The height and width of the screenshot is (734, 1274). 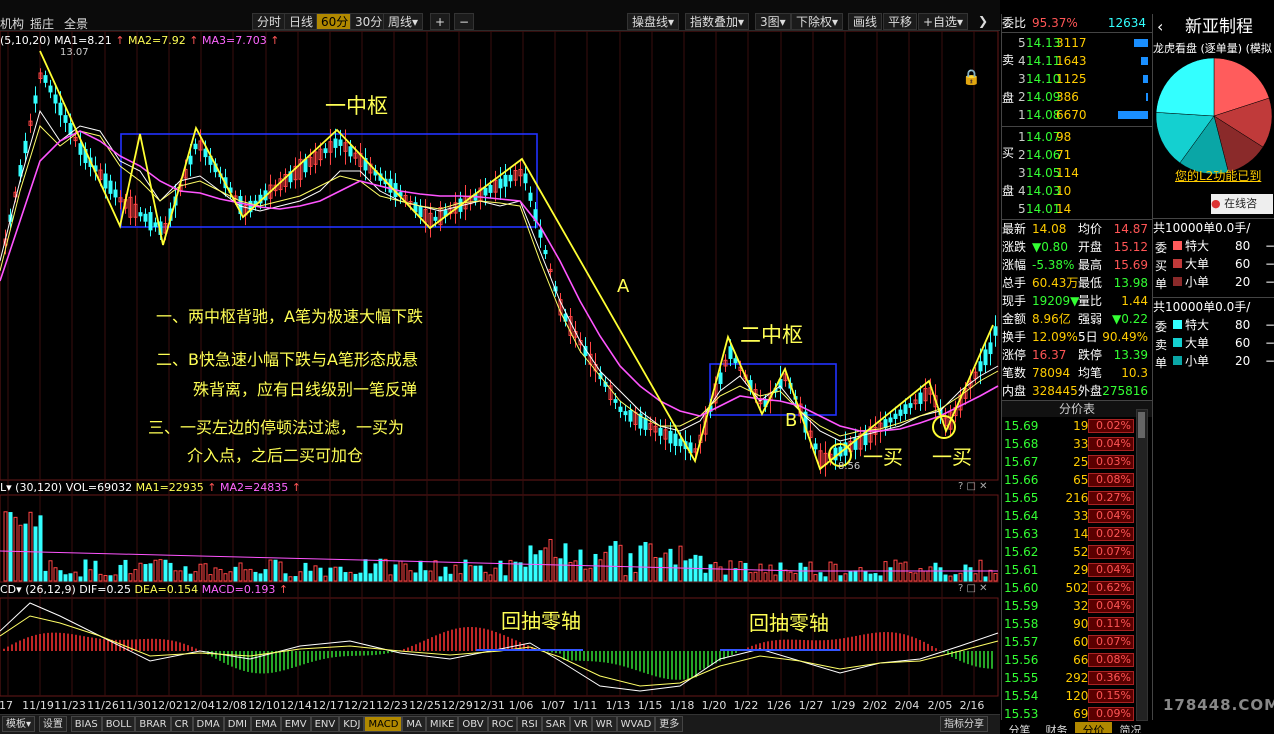 What do you see at coordinates (237, 724) in the screenshot?
I see `indicator-5: DMI` at bounding box center [237, 724].